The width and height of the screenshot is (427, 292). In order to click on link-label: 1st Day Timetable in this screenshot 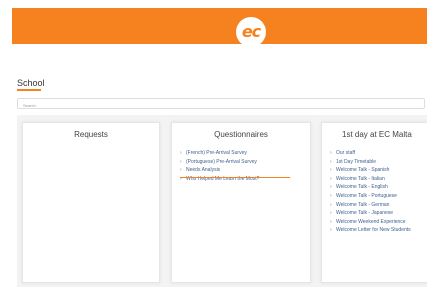, I will do `click(356, 161)`.